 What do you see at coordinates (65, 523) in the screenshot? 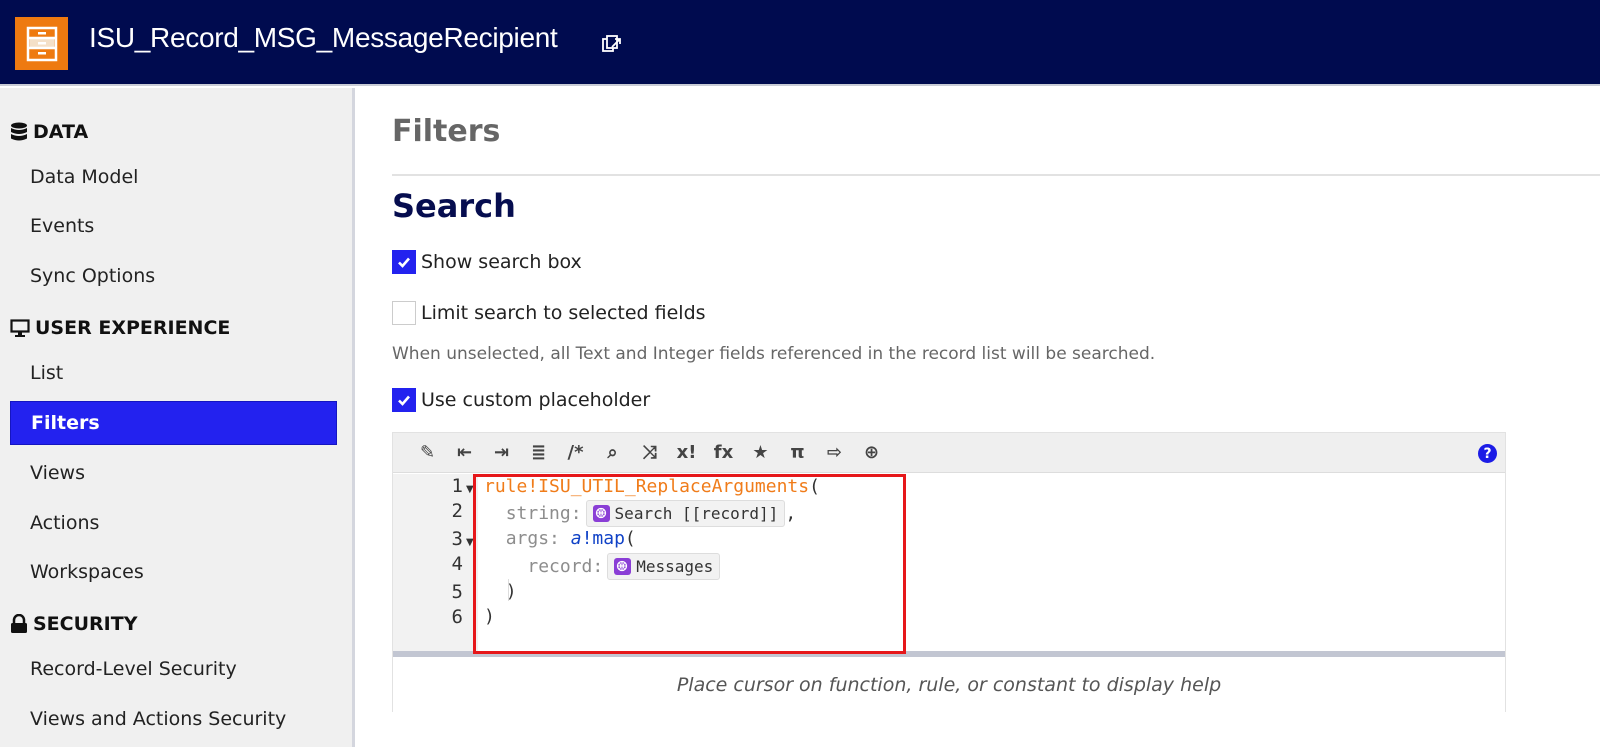
I see `sidebar-item-label: Actions` at bounding box center [65, 523].